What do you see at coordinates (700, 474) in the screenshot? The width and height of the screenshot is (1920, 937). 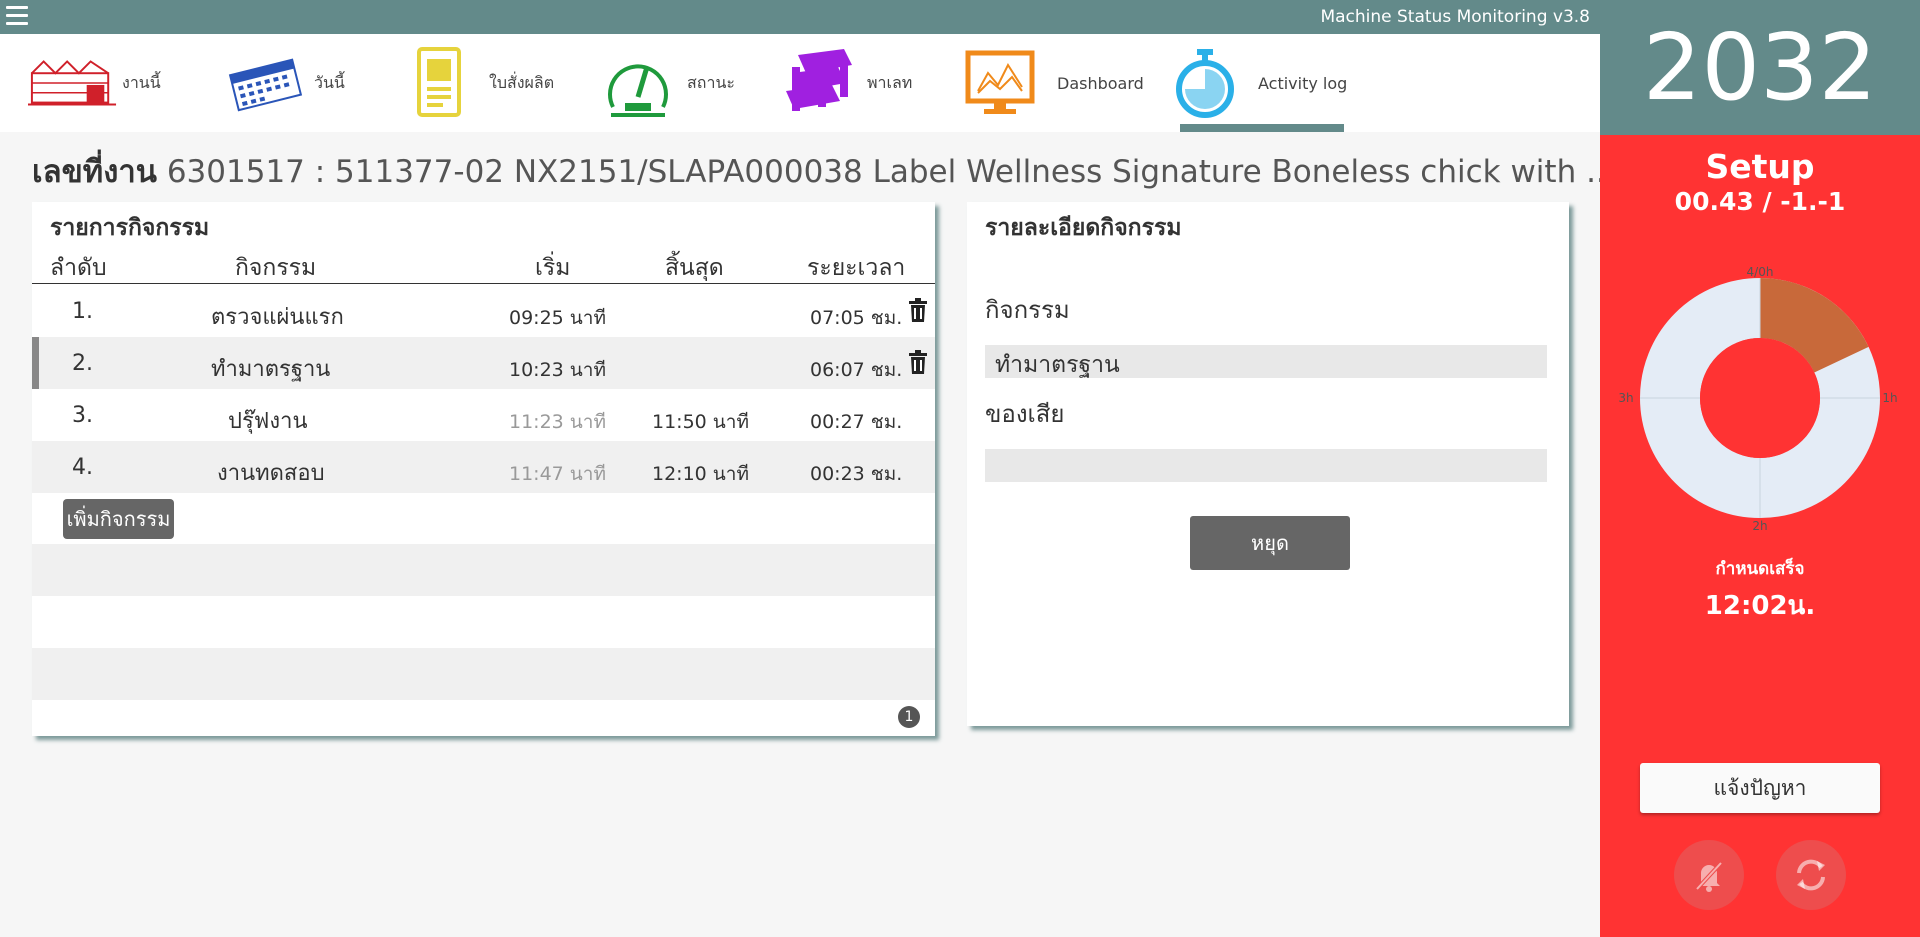 I see `cell-end: 12:10 นาที` at bounding box center [700, 474].